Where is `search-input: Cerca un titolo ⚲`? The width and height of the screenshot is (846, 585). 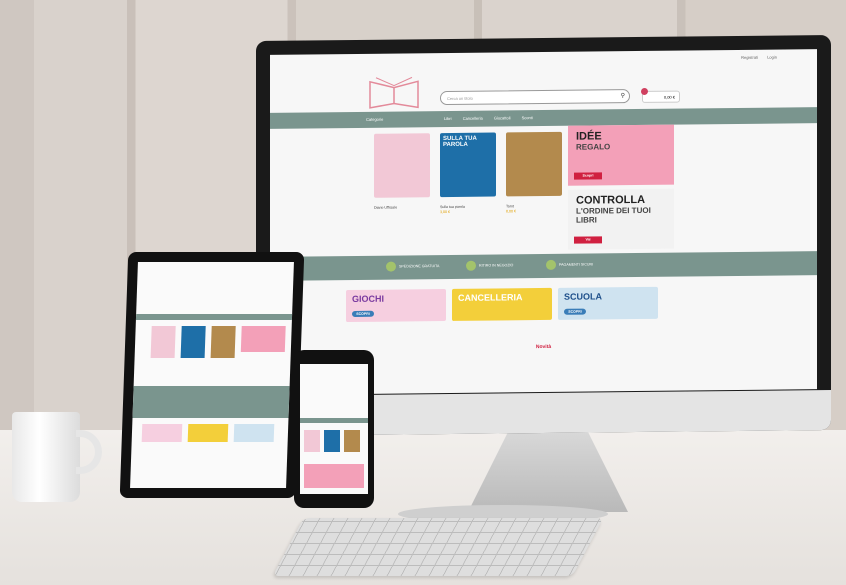 search-input: Cerca un titolo ⚲ is located at coordinates (535, 97).